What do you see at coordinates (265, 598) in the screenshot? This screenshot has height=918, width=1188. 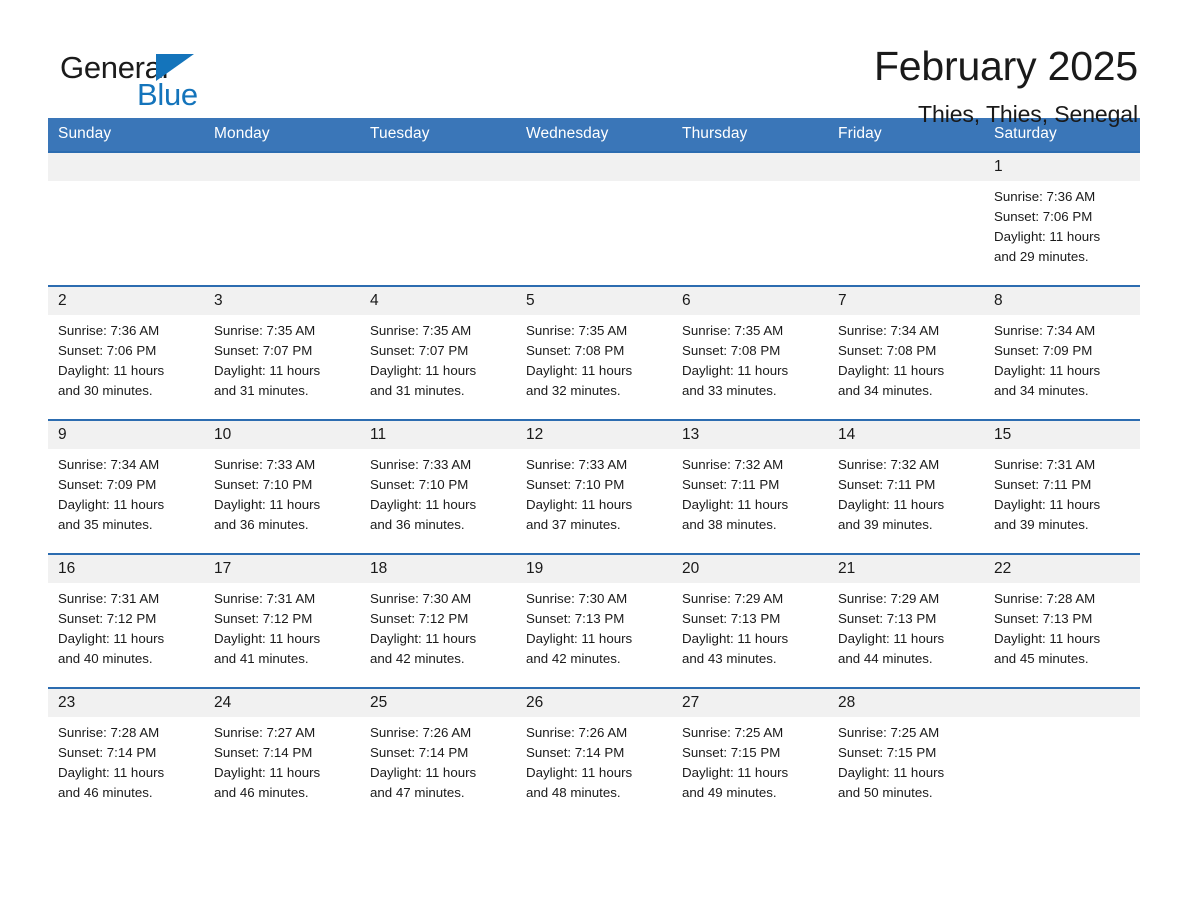 I see `sunrise-text: Sunrise: 7:31 AM` at bounding box center [265, 598].